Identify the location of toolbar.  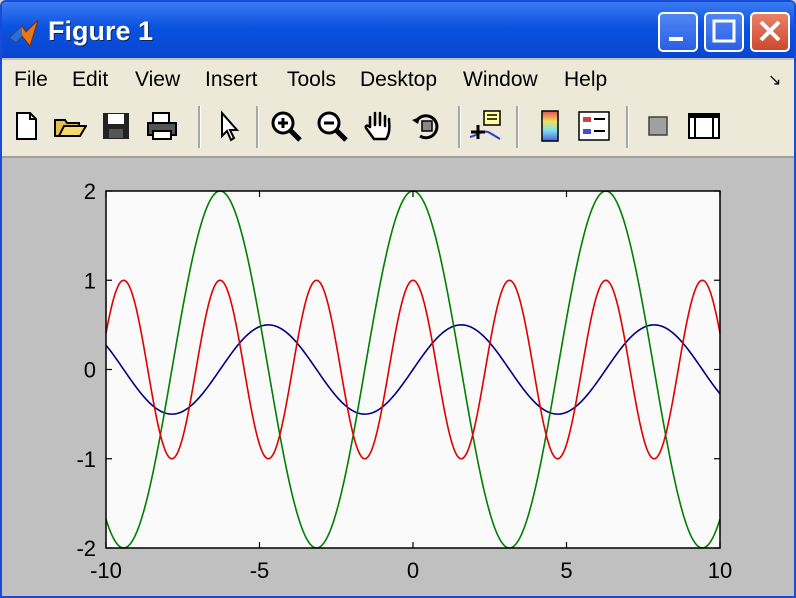
(398, 129).